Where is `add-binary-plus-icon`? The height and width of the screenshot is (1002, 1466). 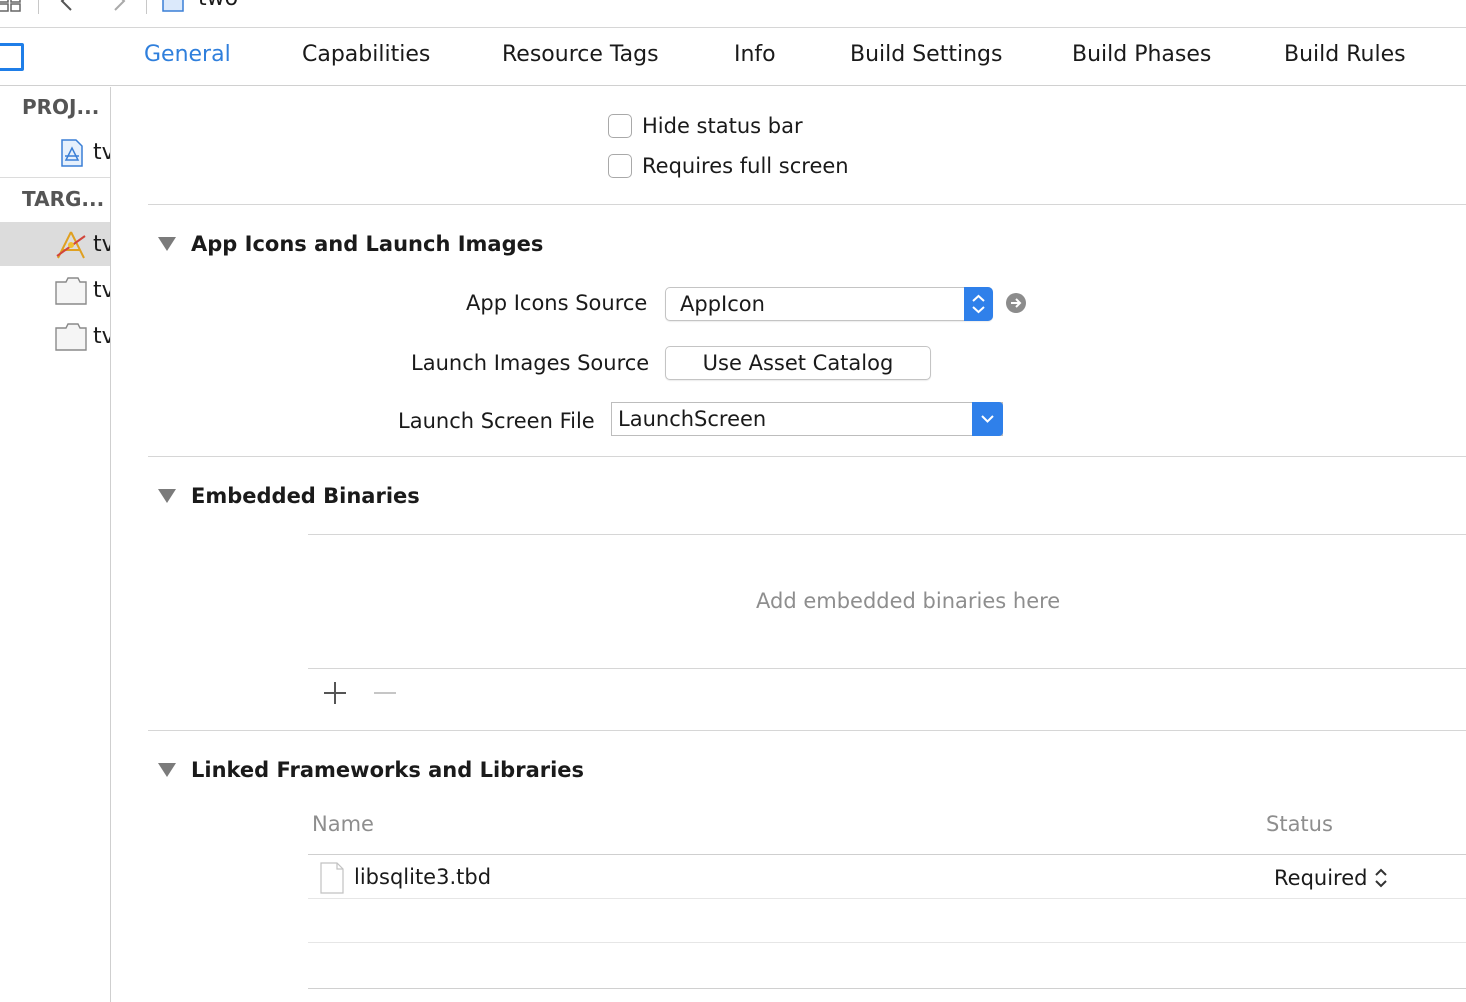
add-binary-plus-icon is located at coordinates (335, 693).